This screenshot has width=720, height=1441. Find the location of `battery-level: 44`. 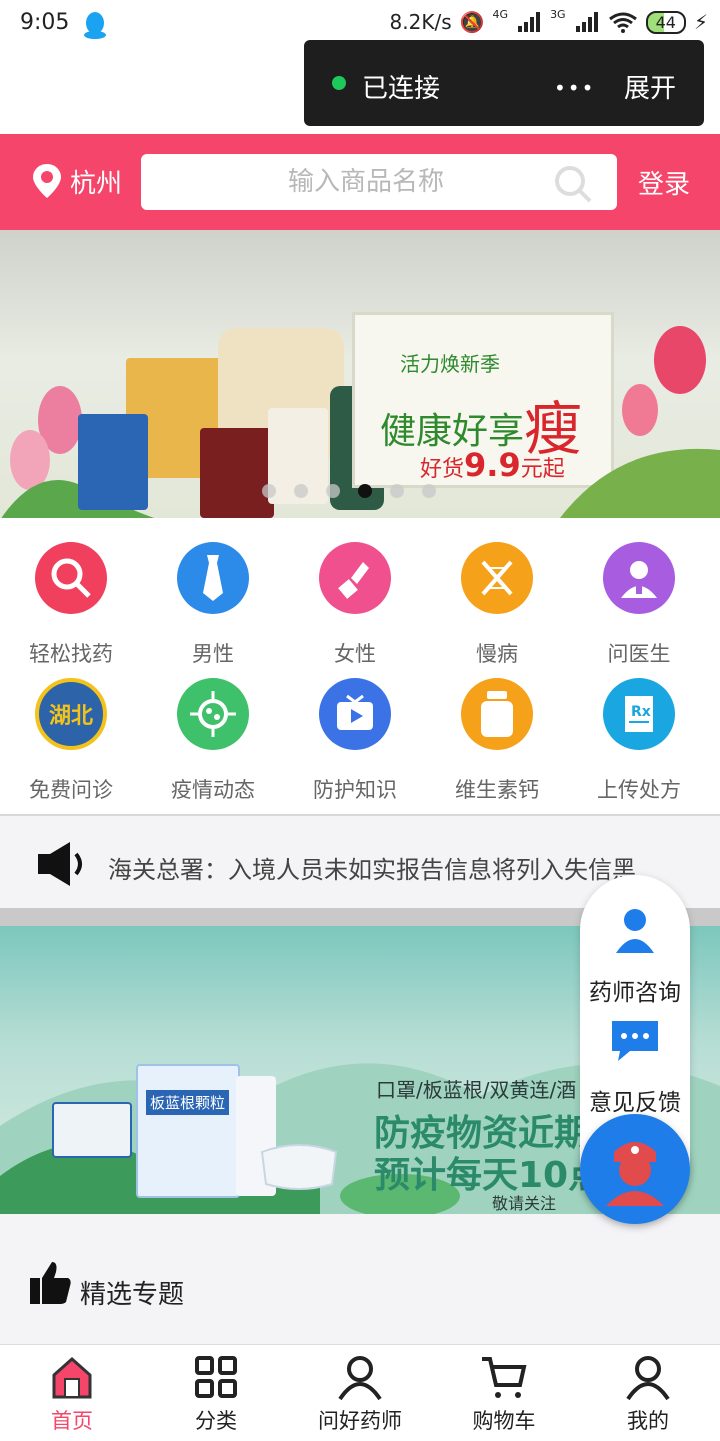

battery-level: 44 is located at coordinates (665, 22).